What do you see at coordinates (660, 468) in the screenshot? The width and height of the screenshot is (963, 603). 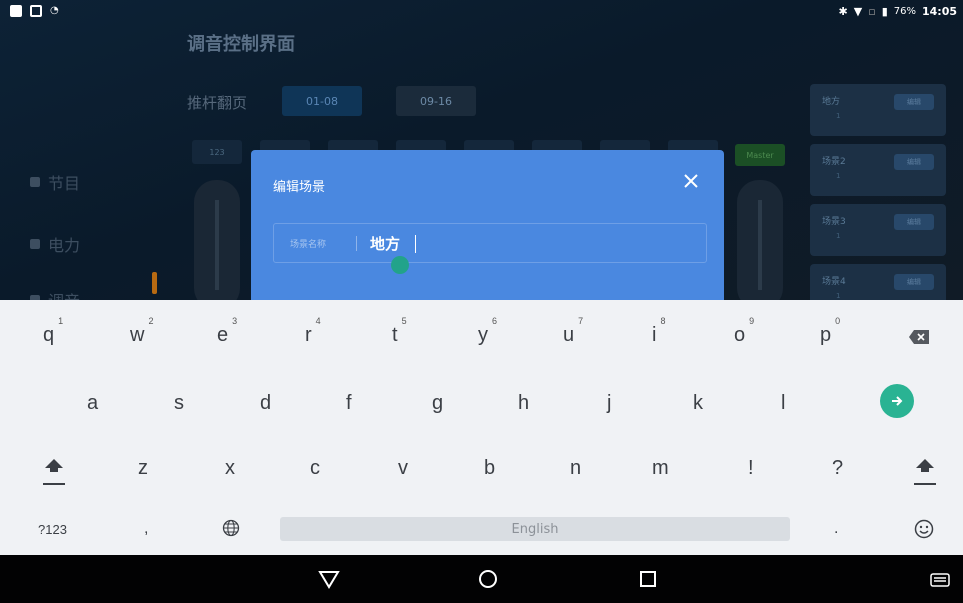 I see `key-m: m` at bounding box center [660, 468].